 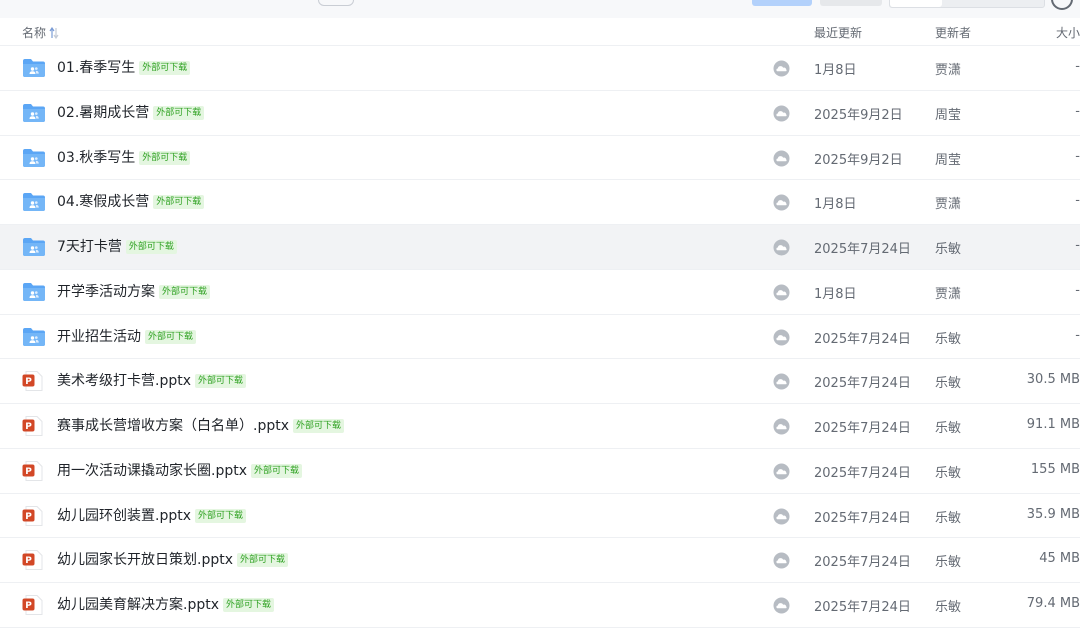 What do you see at coordinates (540, 381) in the screenshot?
I see `table-row: P 美术考级打卡营.pptx 外部可下载 2025年7月24日 乐敏 30.5 MB` at bounding box center [540, 381].